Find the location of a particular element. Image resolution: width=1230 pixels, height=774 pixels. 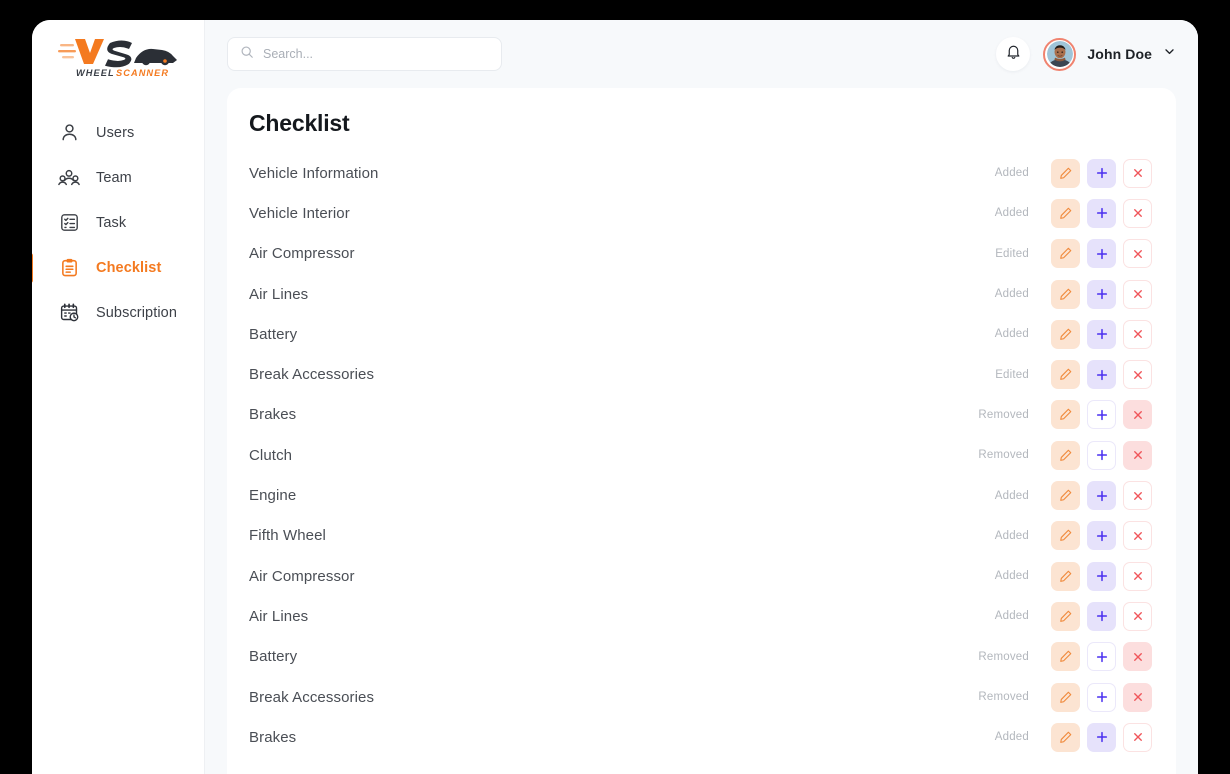

checklist-row: Air Compressor Added is located at coordinates (700, 576).